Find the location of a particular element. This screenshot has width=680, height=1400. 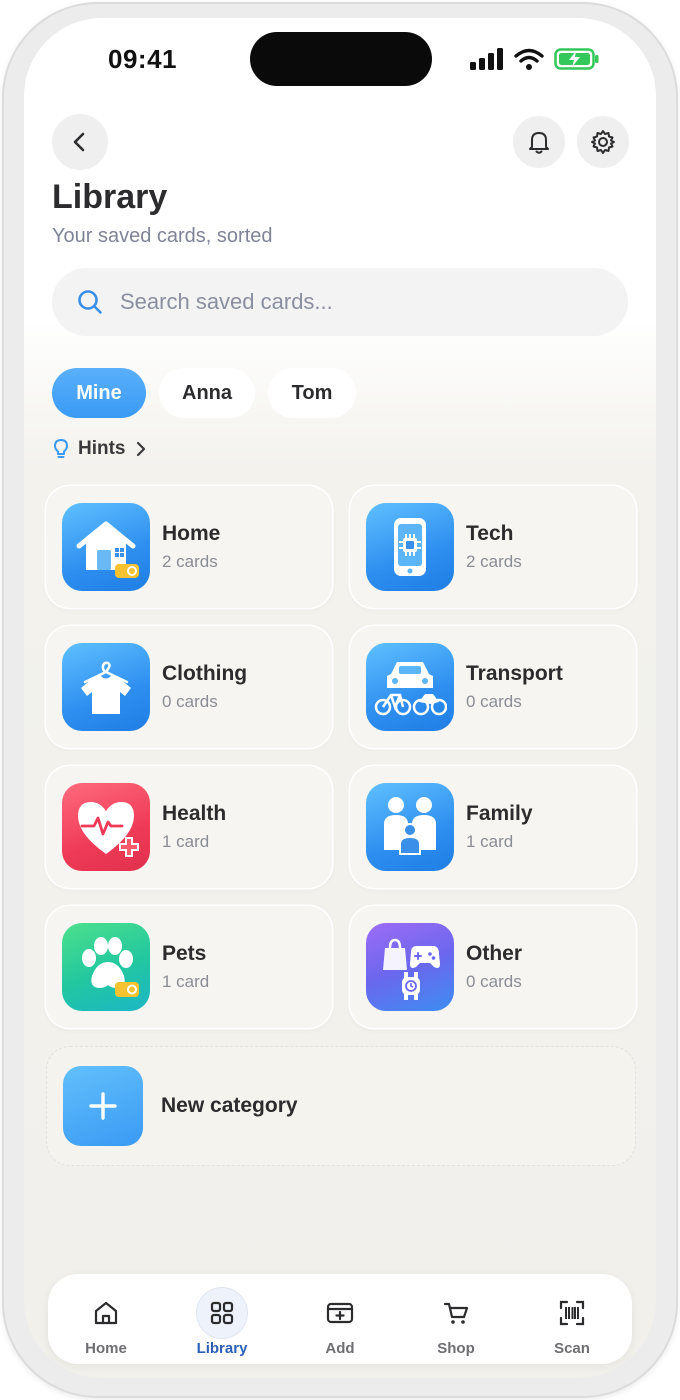

tab-label: Shop is located at coordinates (456, 1348).